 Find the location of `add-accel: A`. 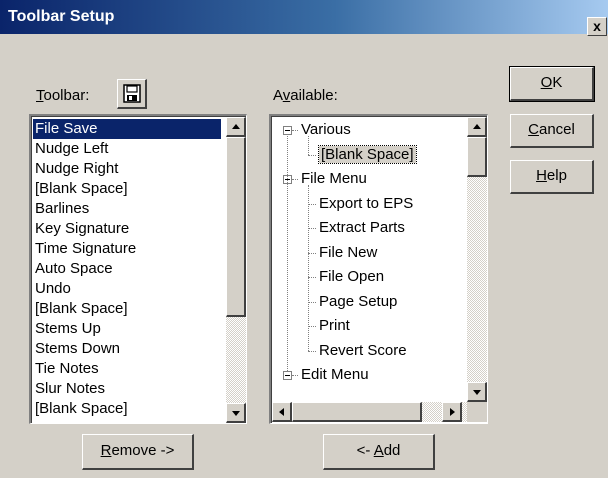

add-accel: A is located at coordinates (378, 450).